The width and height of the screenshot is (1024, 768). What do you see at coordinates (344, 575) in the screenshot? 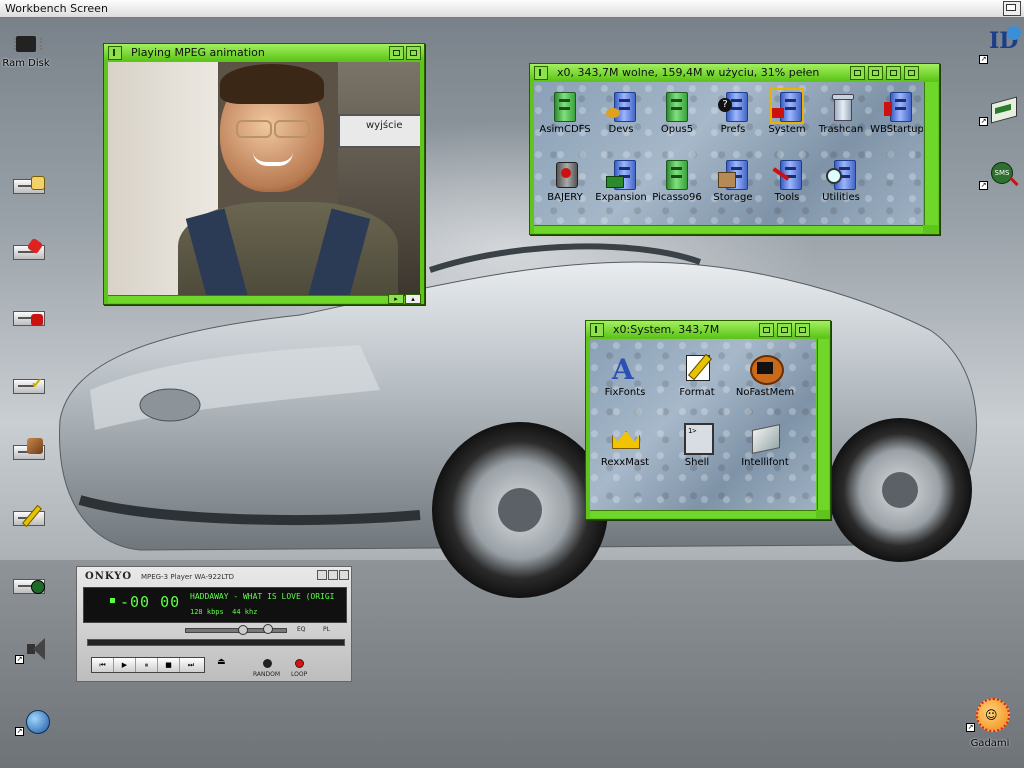
I see `close-button` at bounding box center [344, 575].